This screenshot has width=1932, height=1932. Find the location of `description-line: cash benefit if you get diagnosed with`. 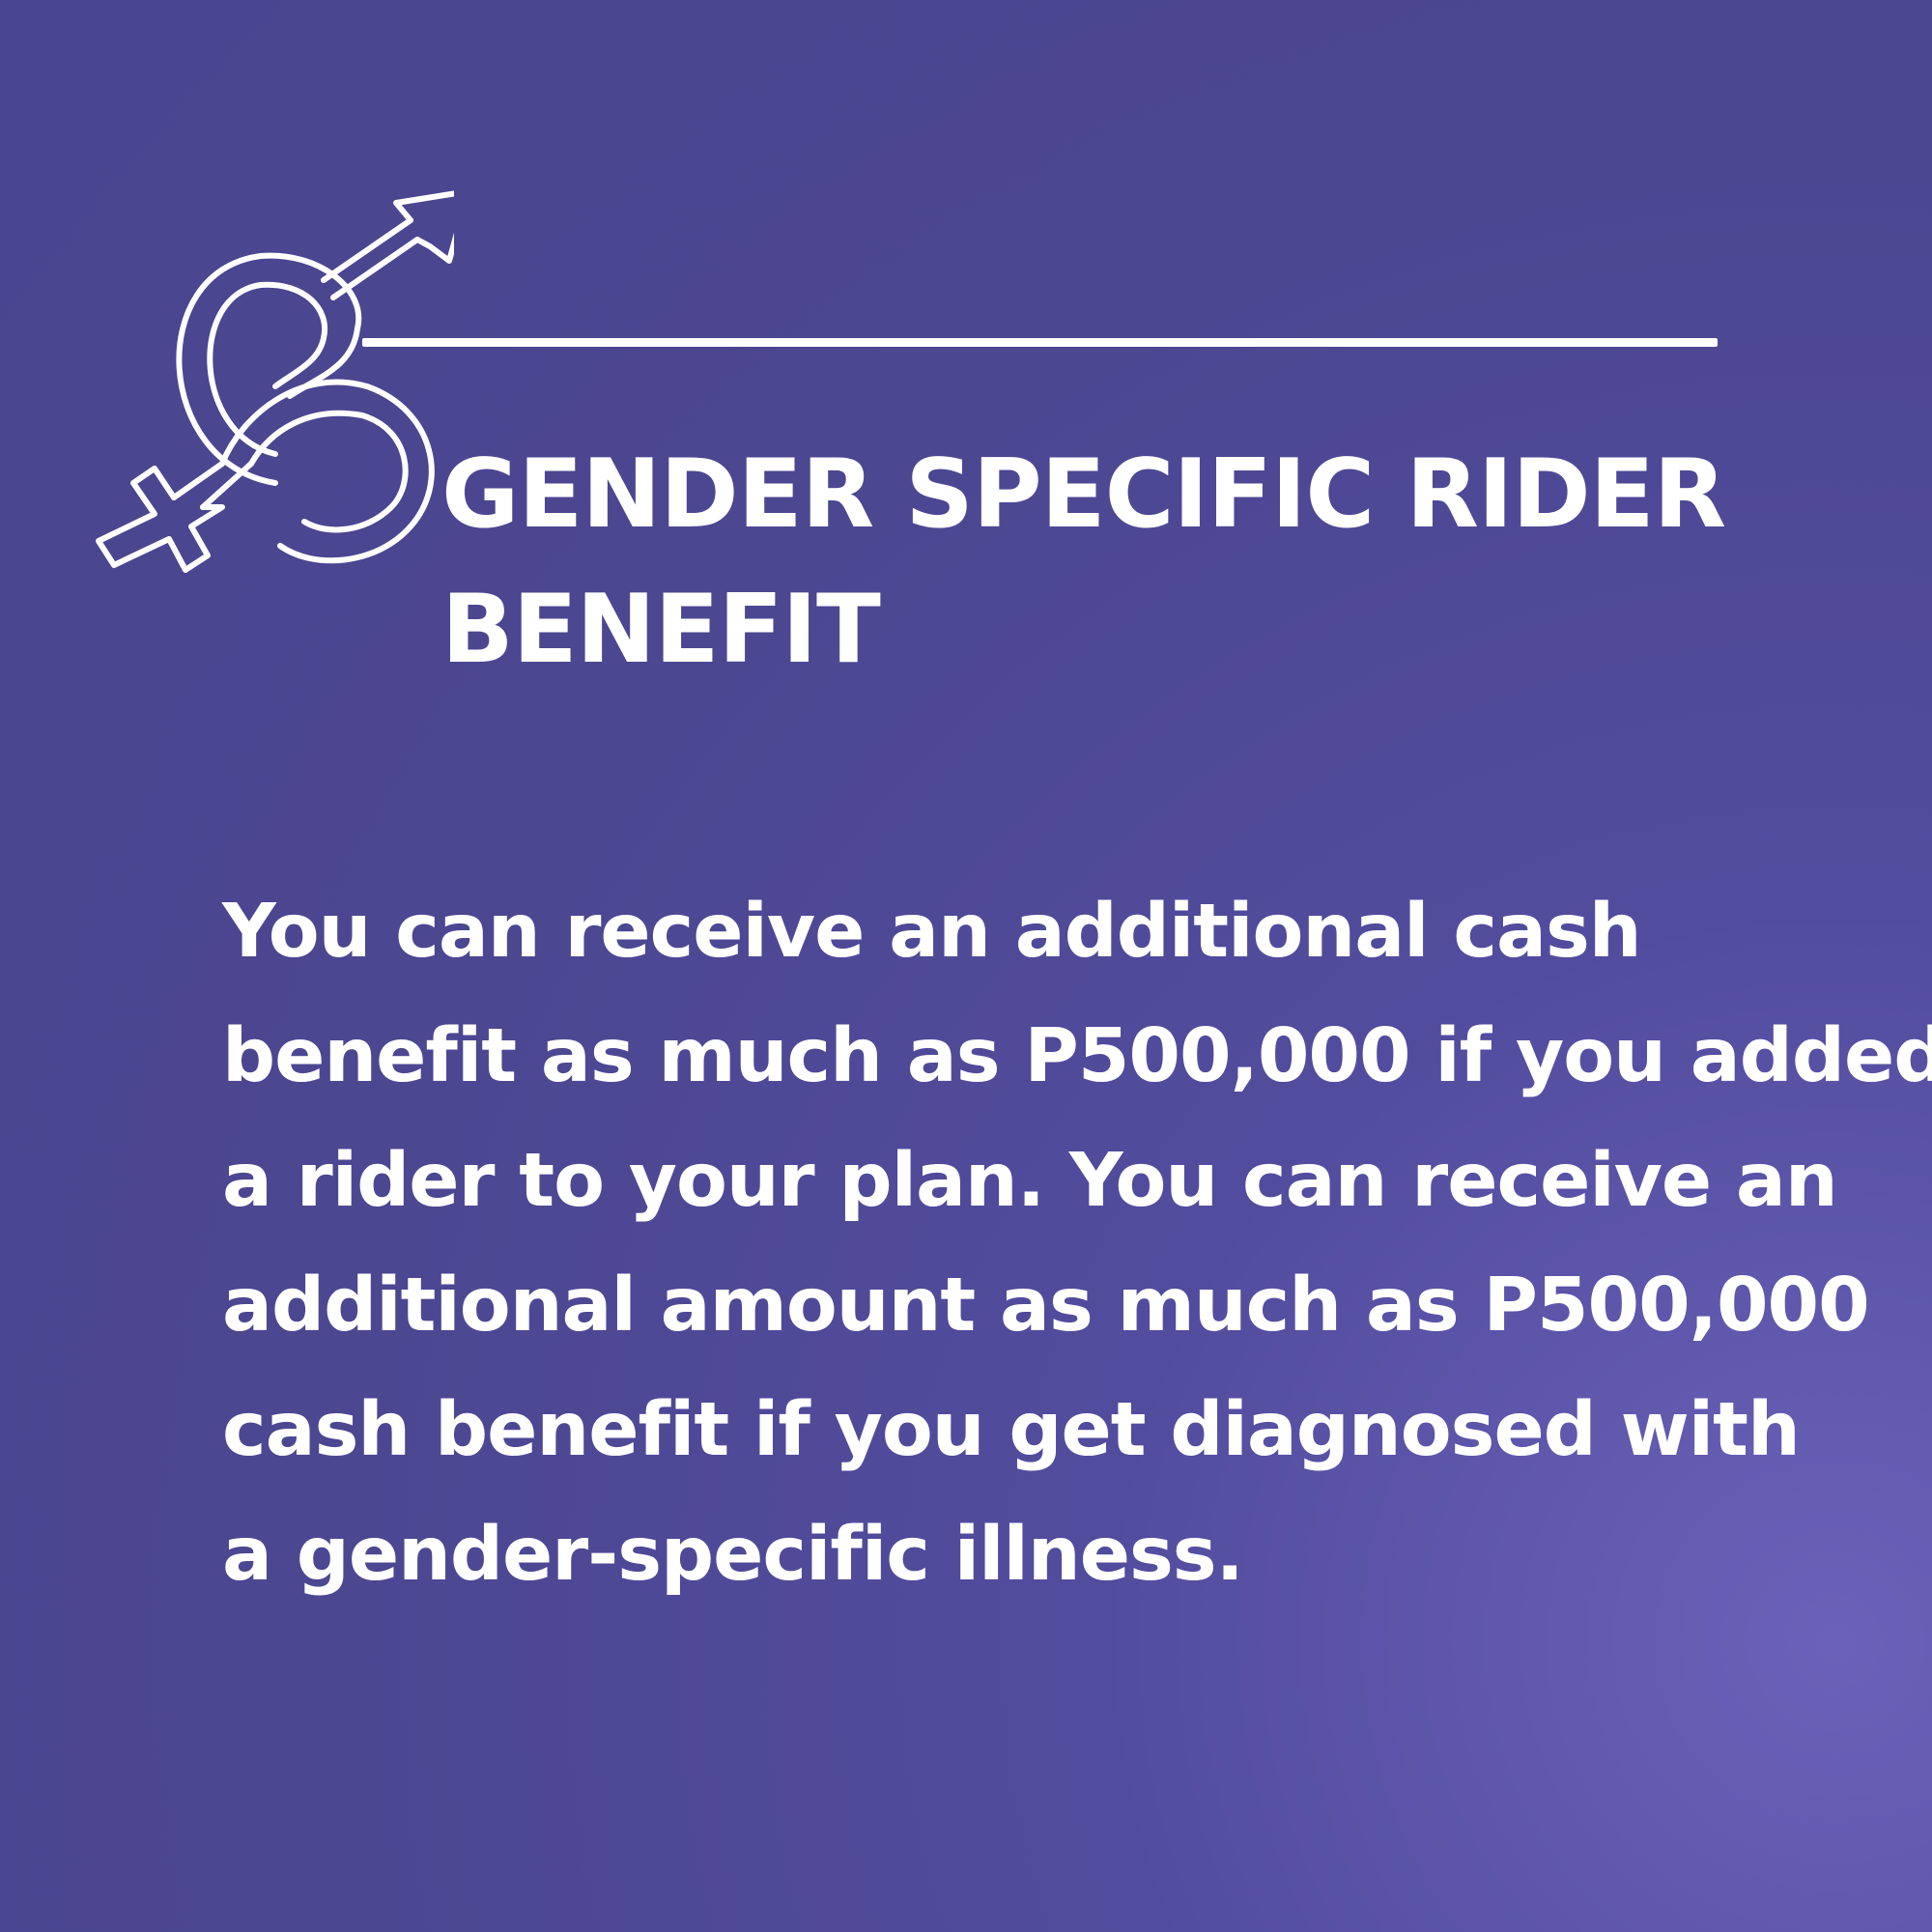

description-line: cash benefit if you get diagnosed with is located at coordinates (1011, 1430).